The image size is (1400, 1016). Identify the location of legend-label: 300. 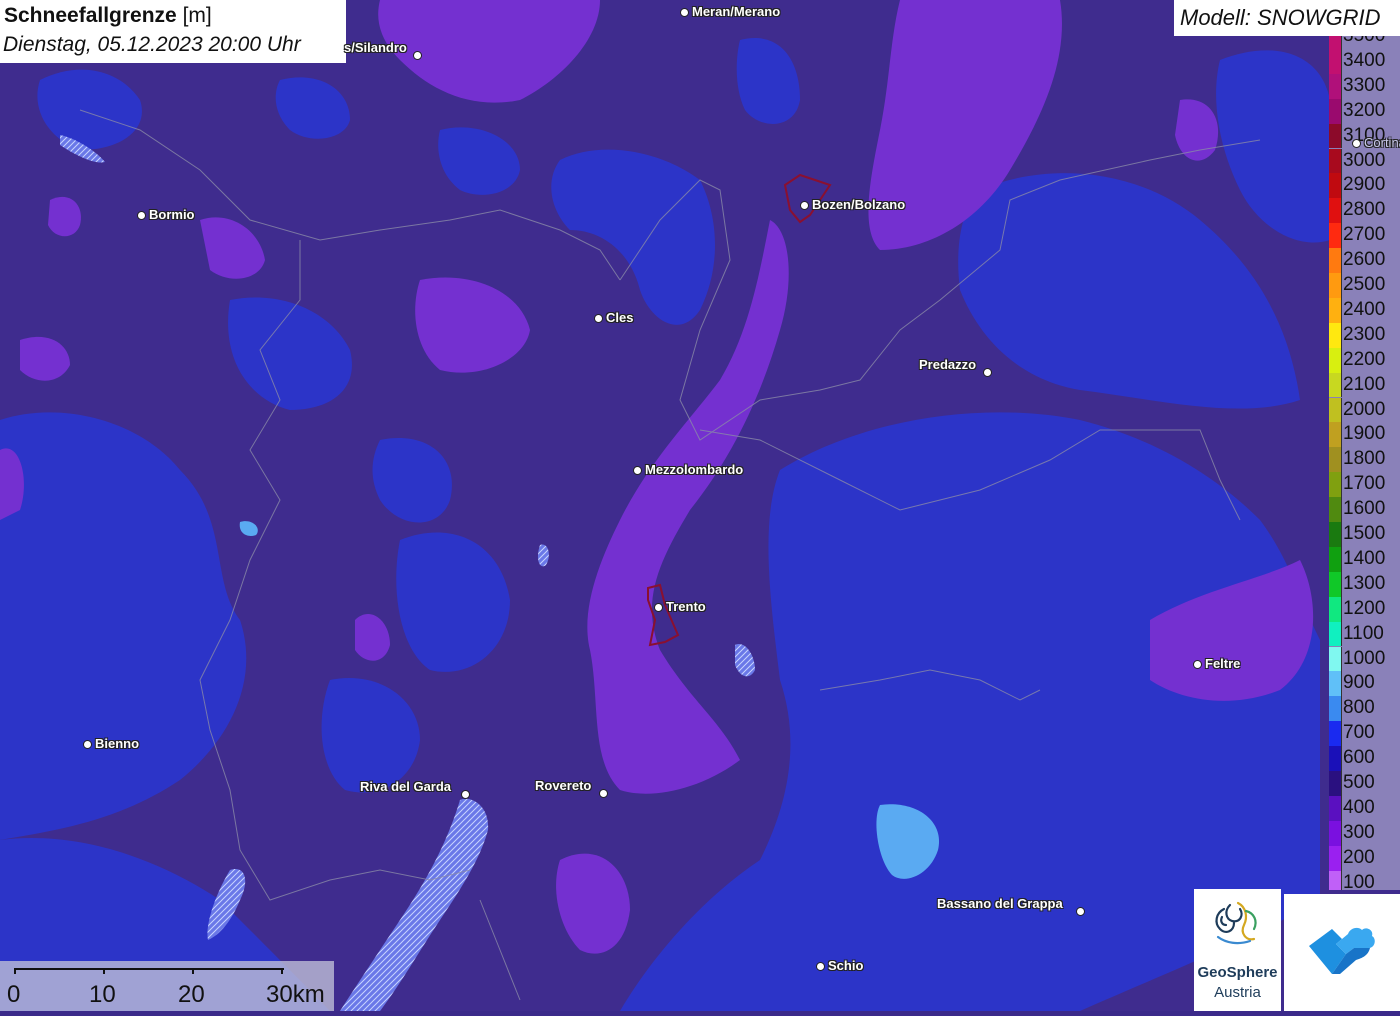
(1359, 832).